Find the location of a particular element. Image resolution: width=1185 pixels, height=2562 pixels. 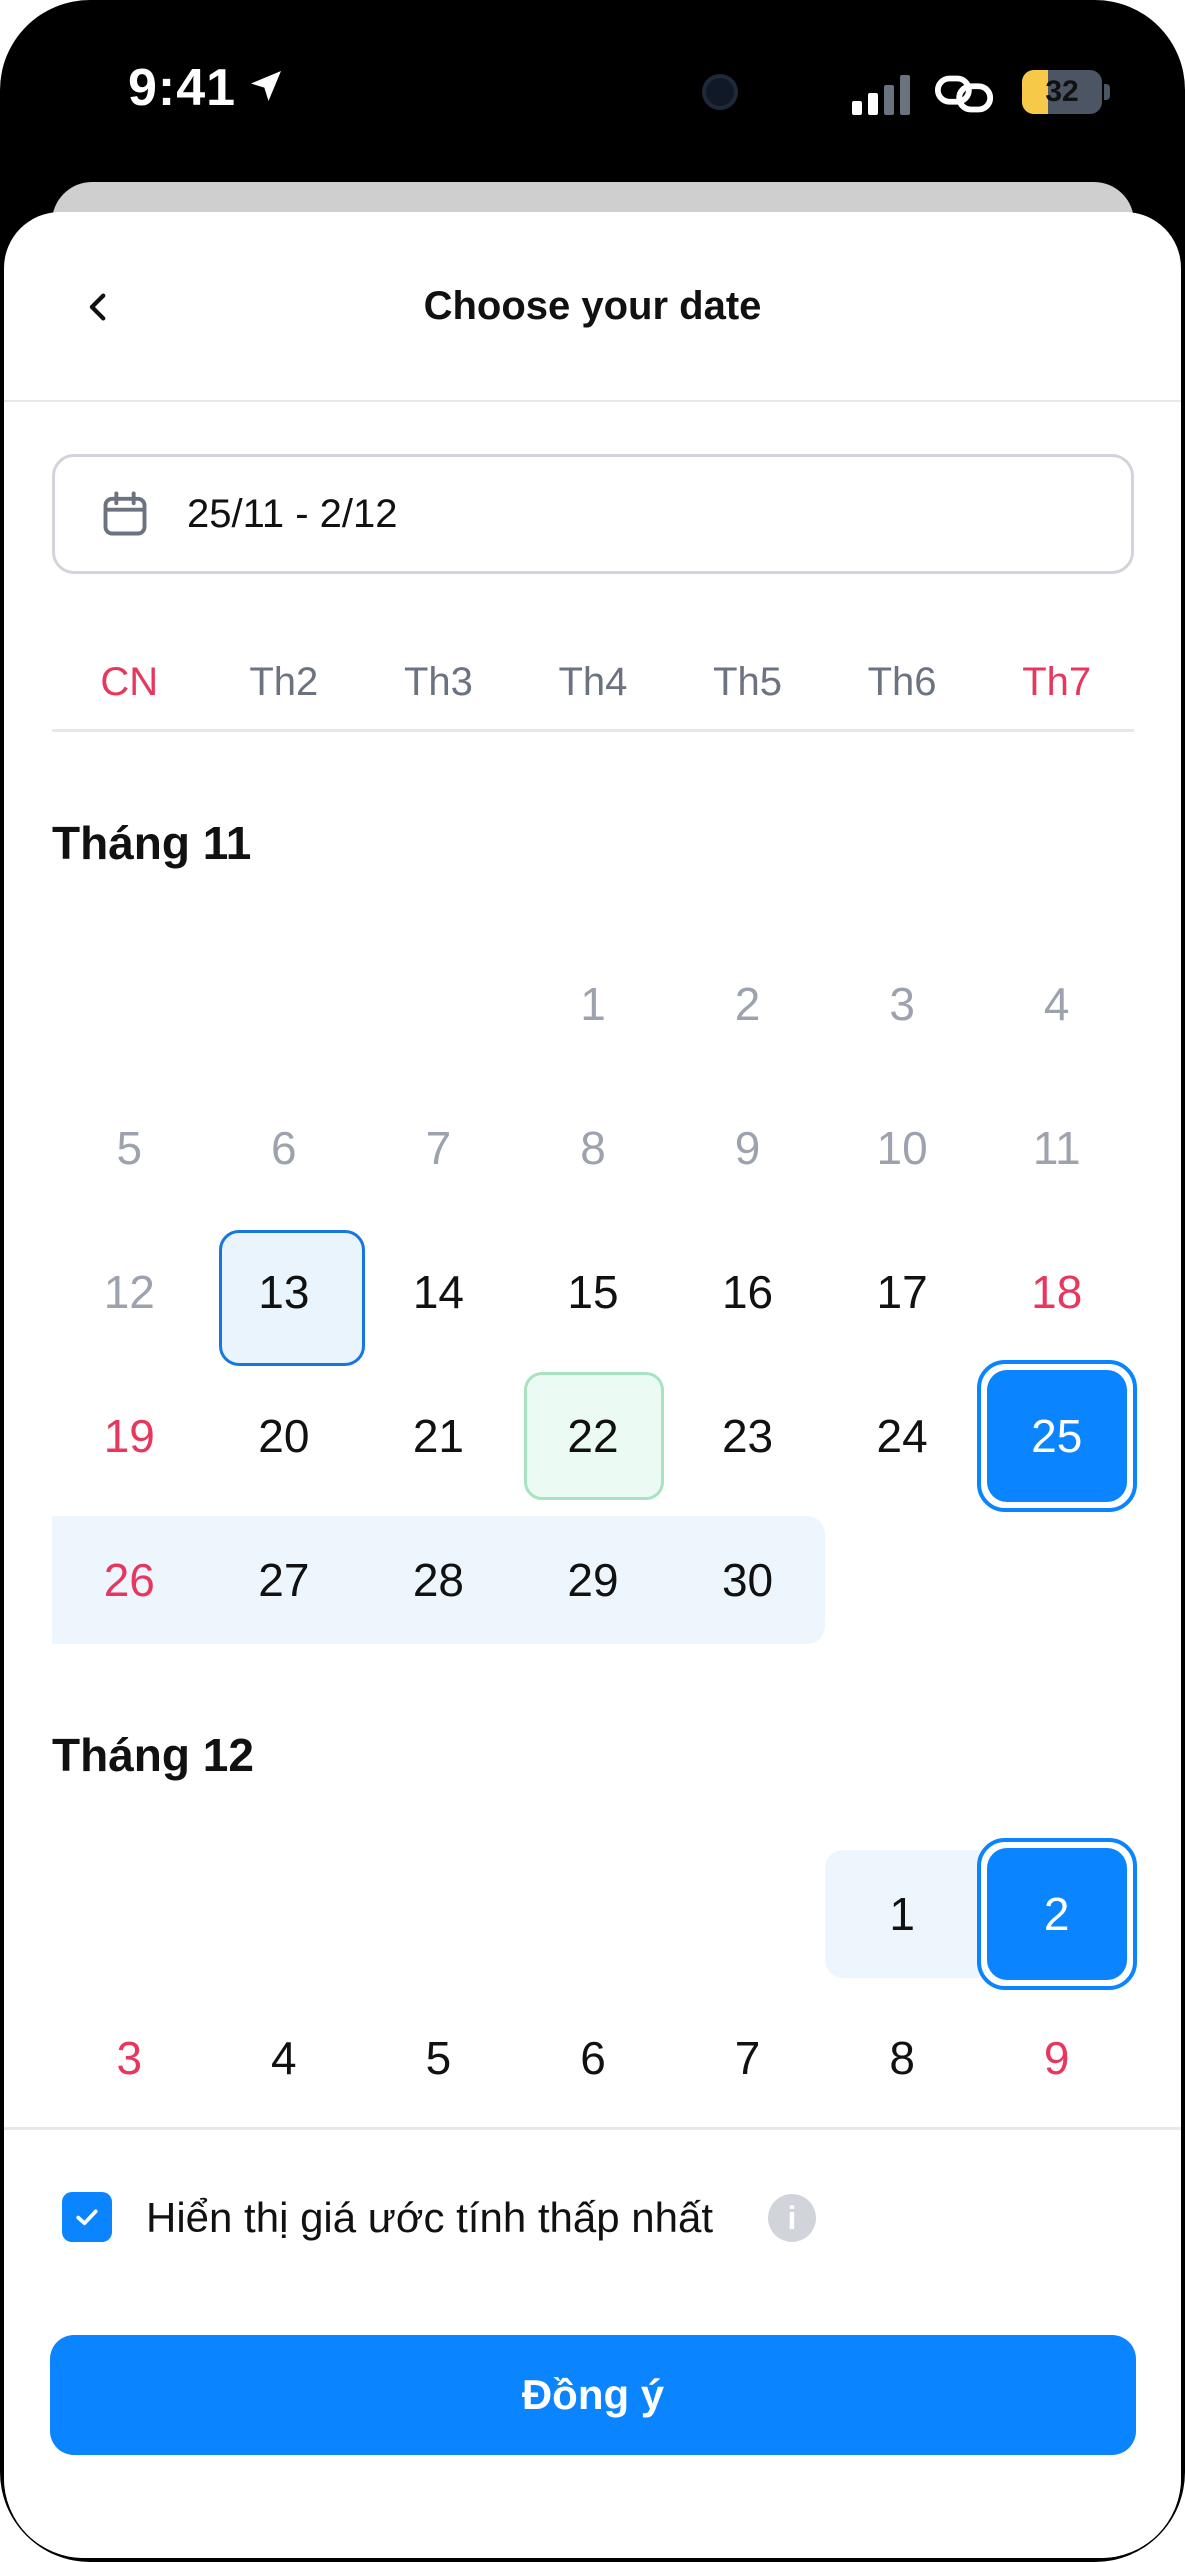

calendar-week-row: 26 27 28 29 30 is located at coordinates (593, 1580).